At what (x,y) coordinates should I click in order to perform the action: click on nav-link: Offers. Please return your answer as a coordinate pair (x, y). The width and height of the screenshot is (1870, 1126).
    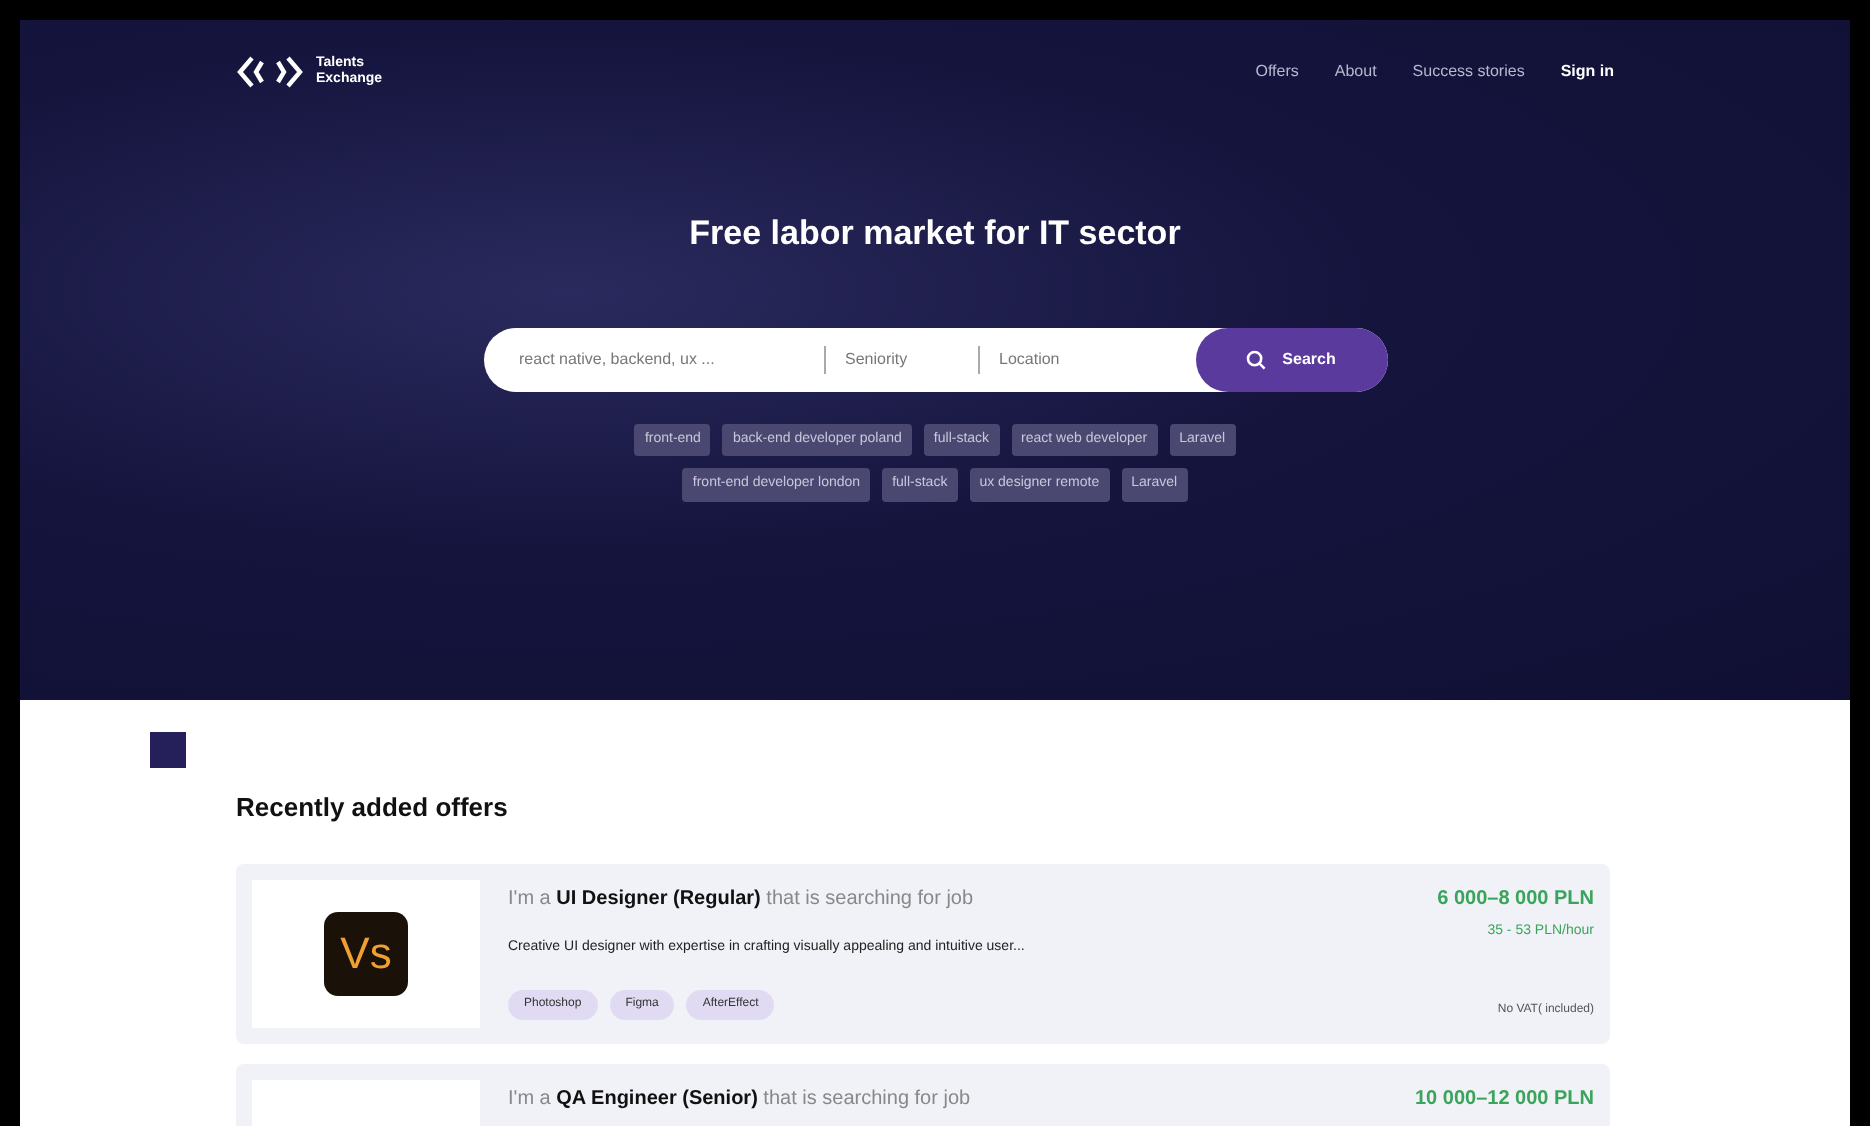
    Looking at the image, I should click on (1277, 72).